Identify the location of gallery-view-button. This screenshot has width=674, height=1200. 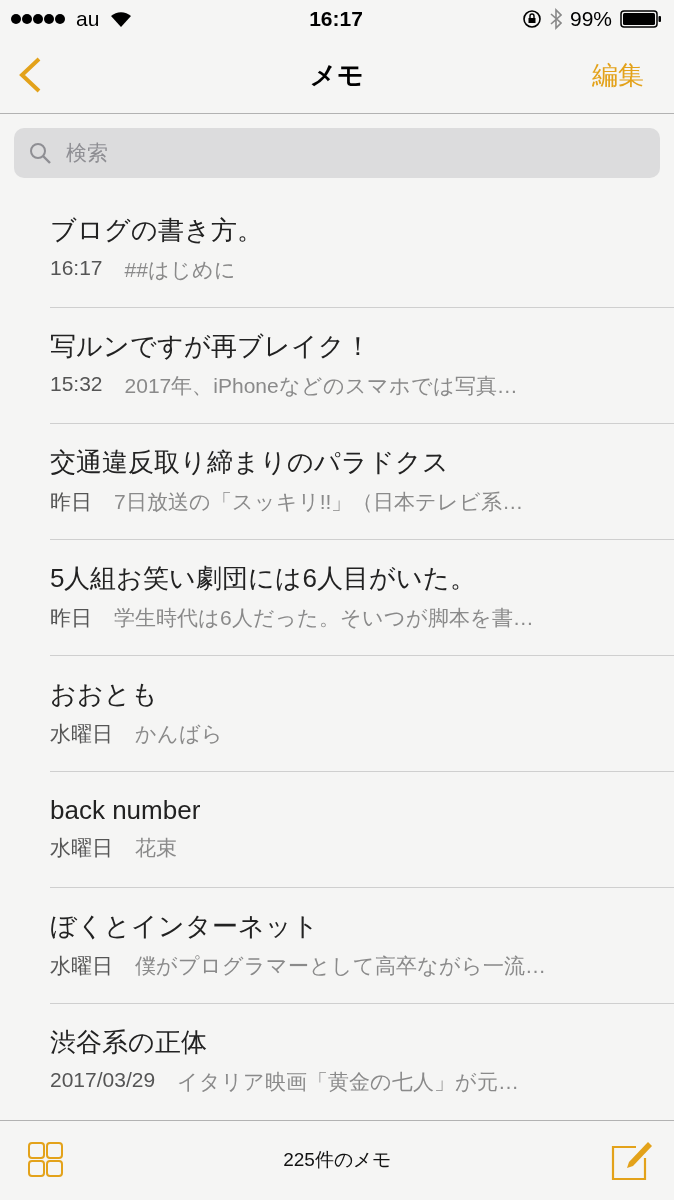
(46, 1160).